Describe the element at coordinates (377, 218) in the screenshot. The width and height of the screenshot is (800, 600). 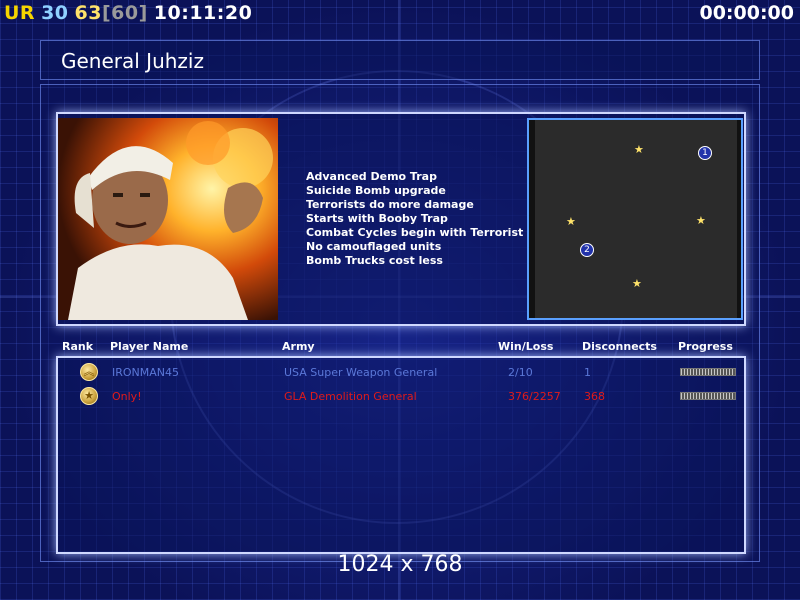
I see `bonus-item: Starts with Booby Trap` at that location.